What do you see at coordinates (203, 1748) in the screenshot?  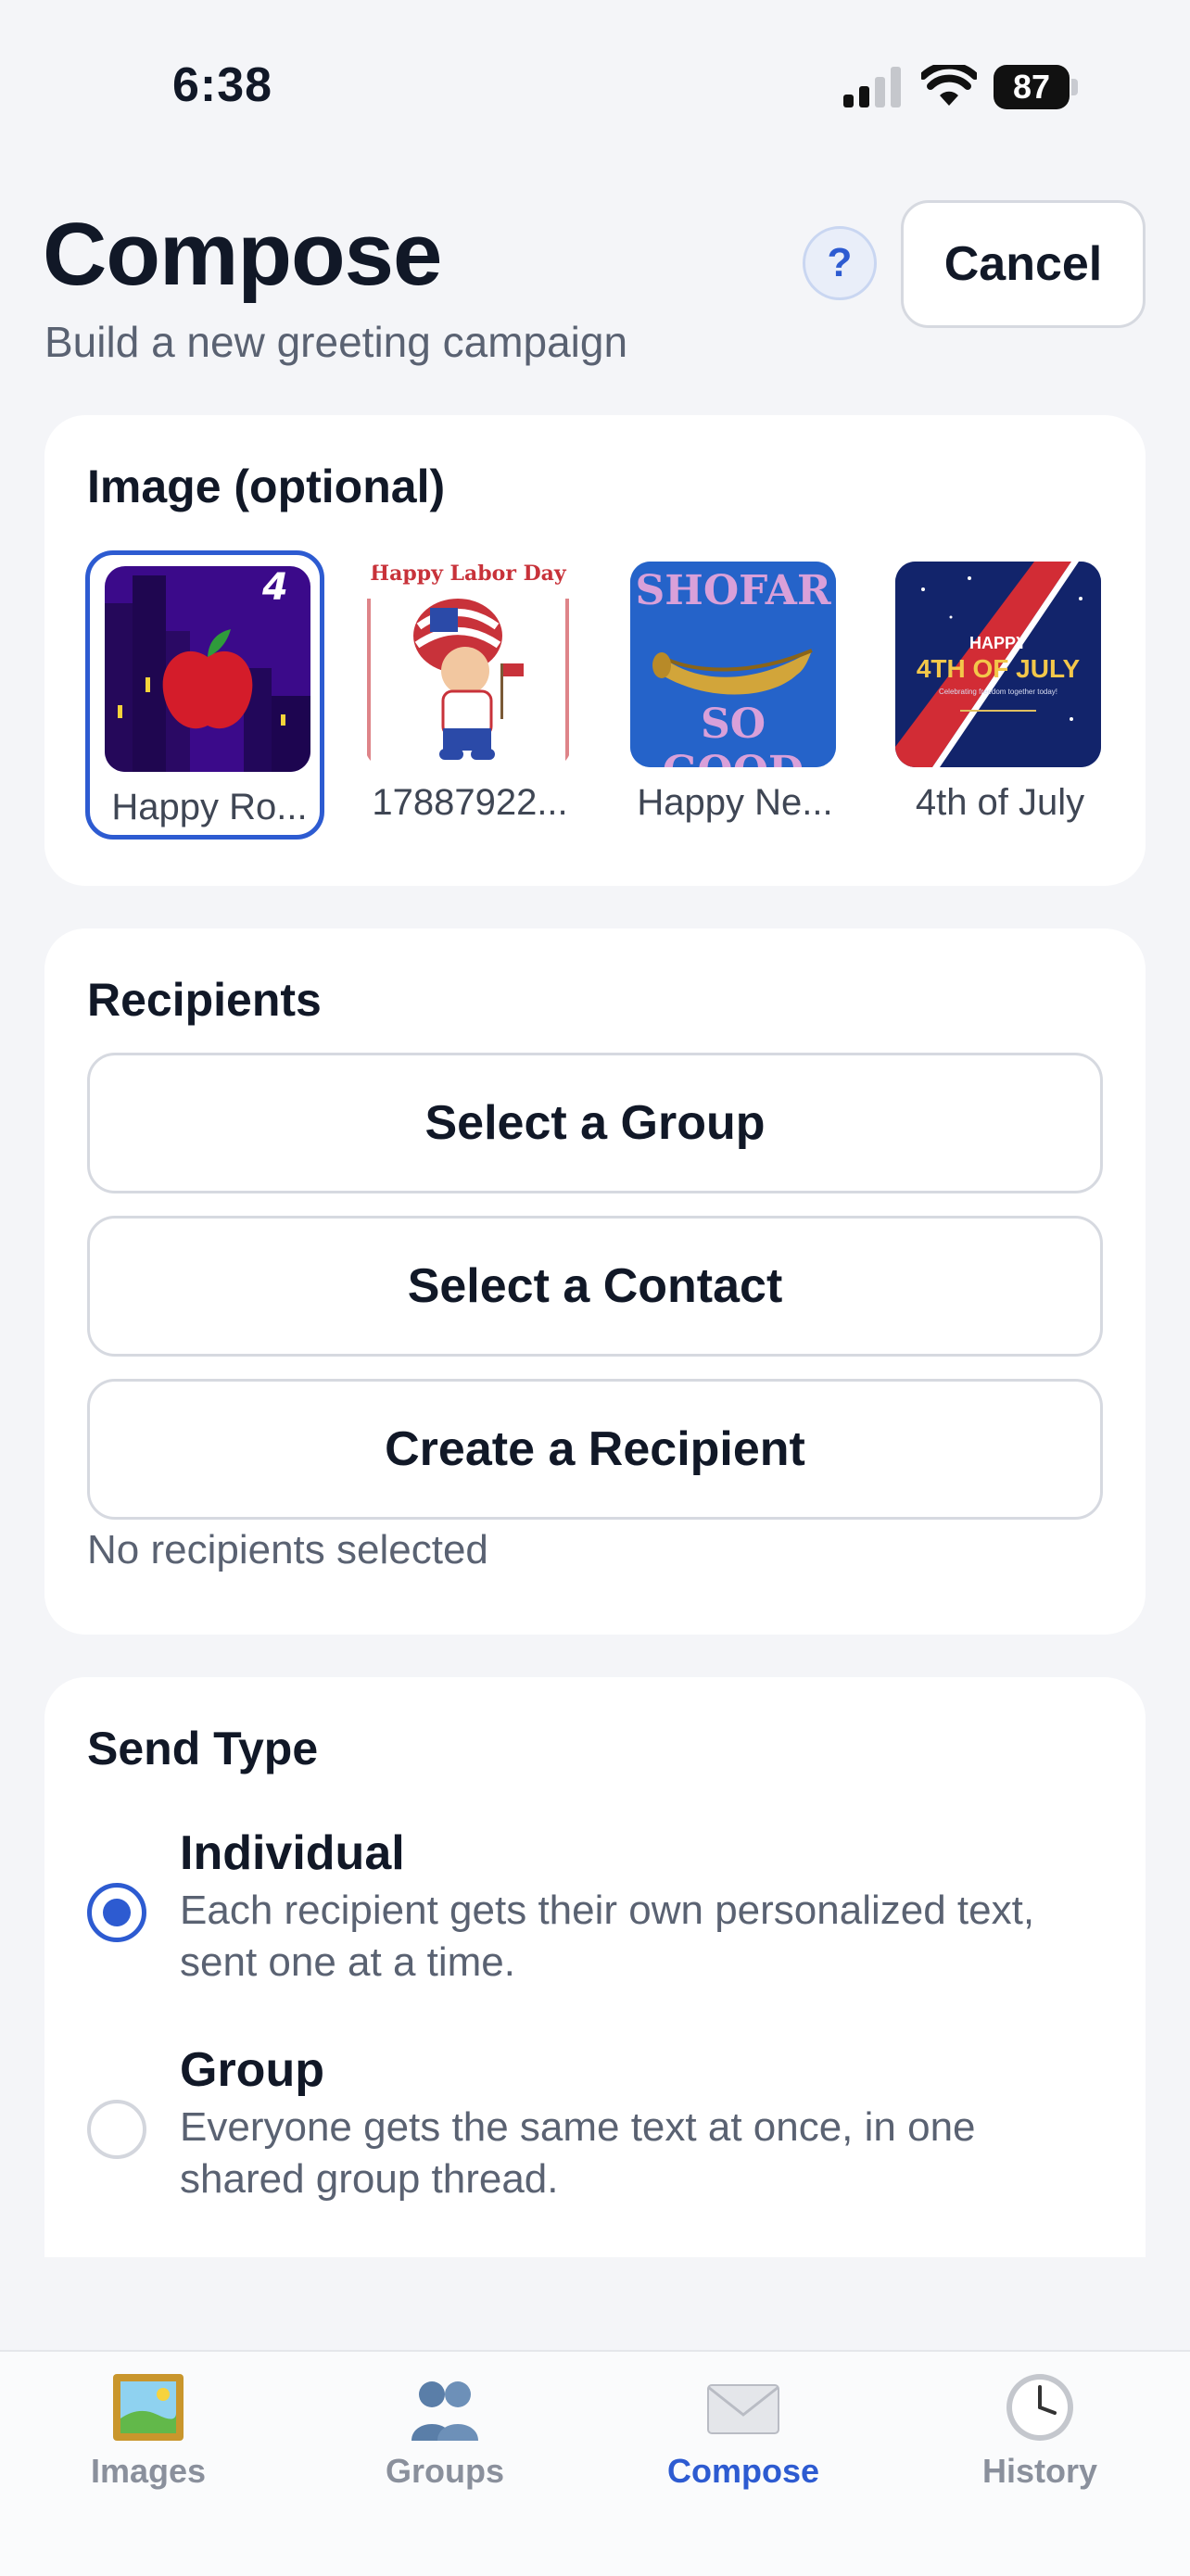 I see `send-type-title: Send Type` at bounding box center [203, 1748].